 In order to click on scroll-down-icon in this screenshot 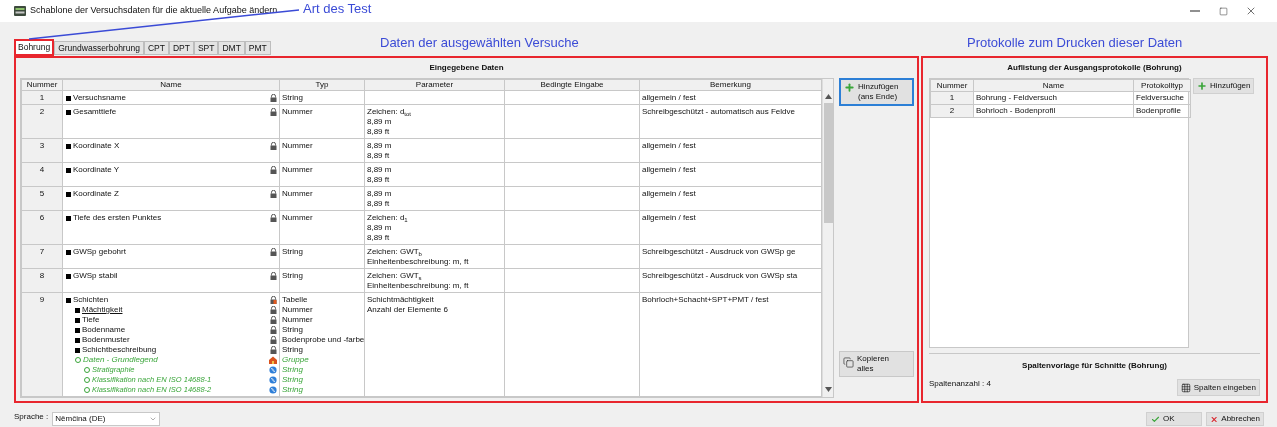, I will do `click(828, 389)`.